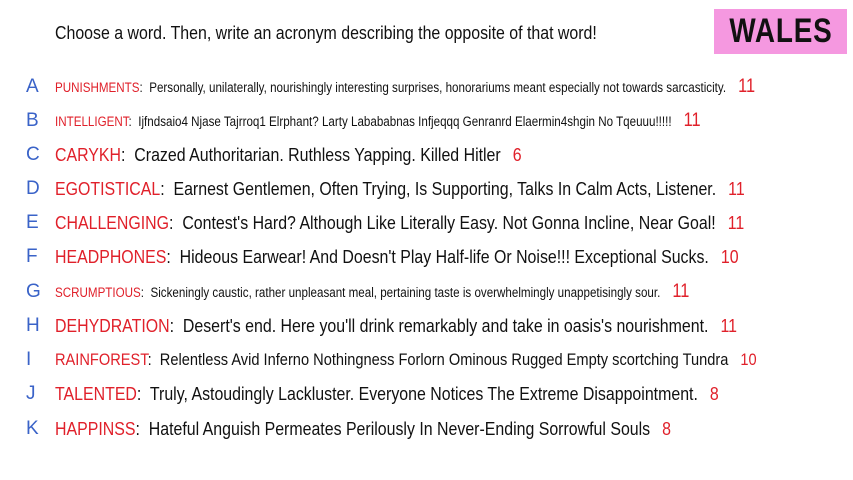 The image size is (853, 480). Describe the element at coordinates (32, 428) in the screenshot. I see `entry-letter: K` at that location.